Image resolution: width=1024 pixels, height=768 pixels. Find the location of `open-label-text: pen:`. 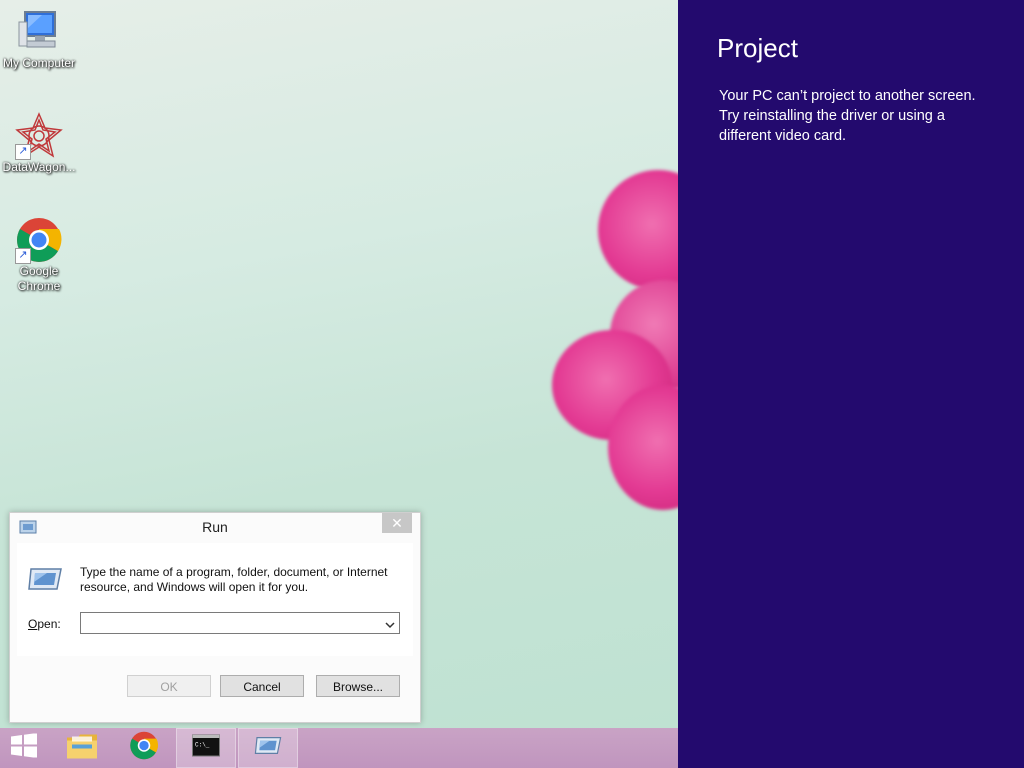

open-label-text: pen: is located at coordinates (49, 624).